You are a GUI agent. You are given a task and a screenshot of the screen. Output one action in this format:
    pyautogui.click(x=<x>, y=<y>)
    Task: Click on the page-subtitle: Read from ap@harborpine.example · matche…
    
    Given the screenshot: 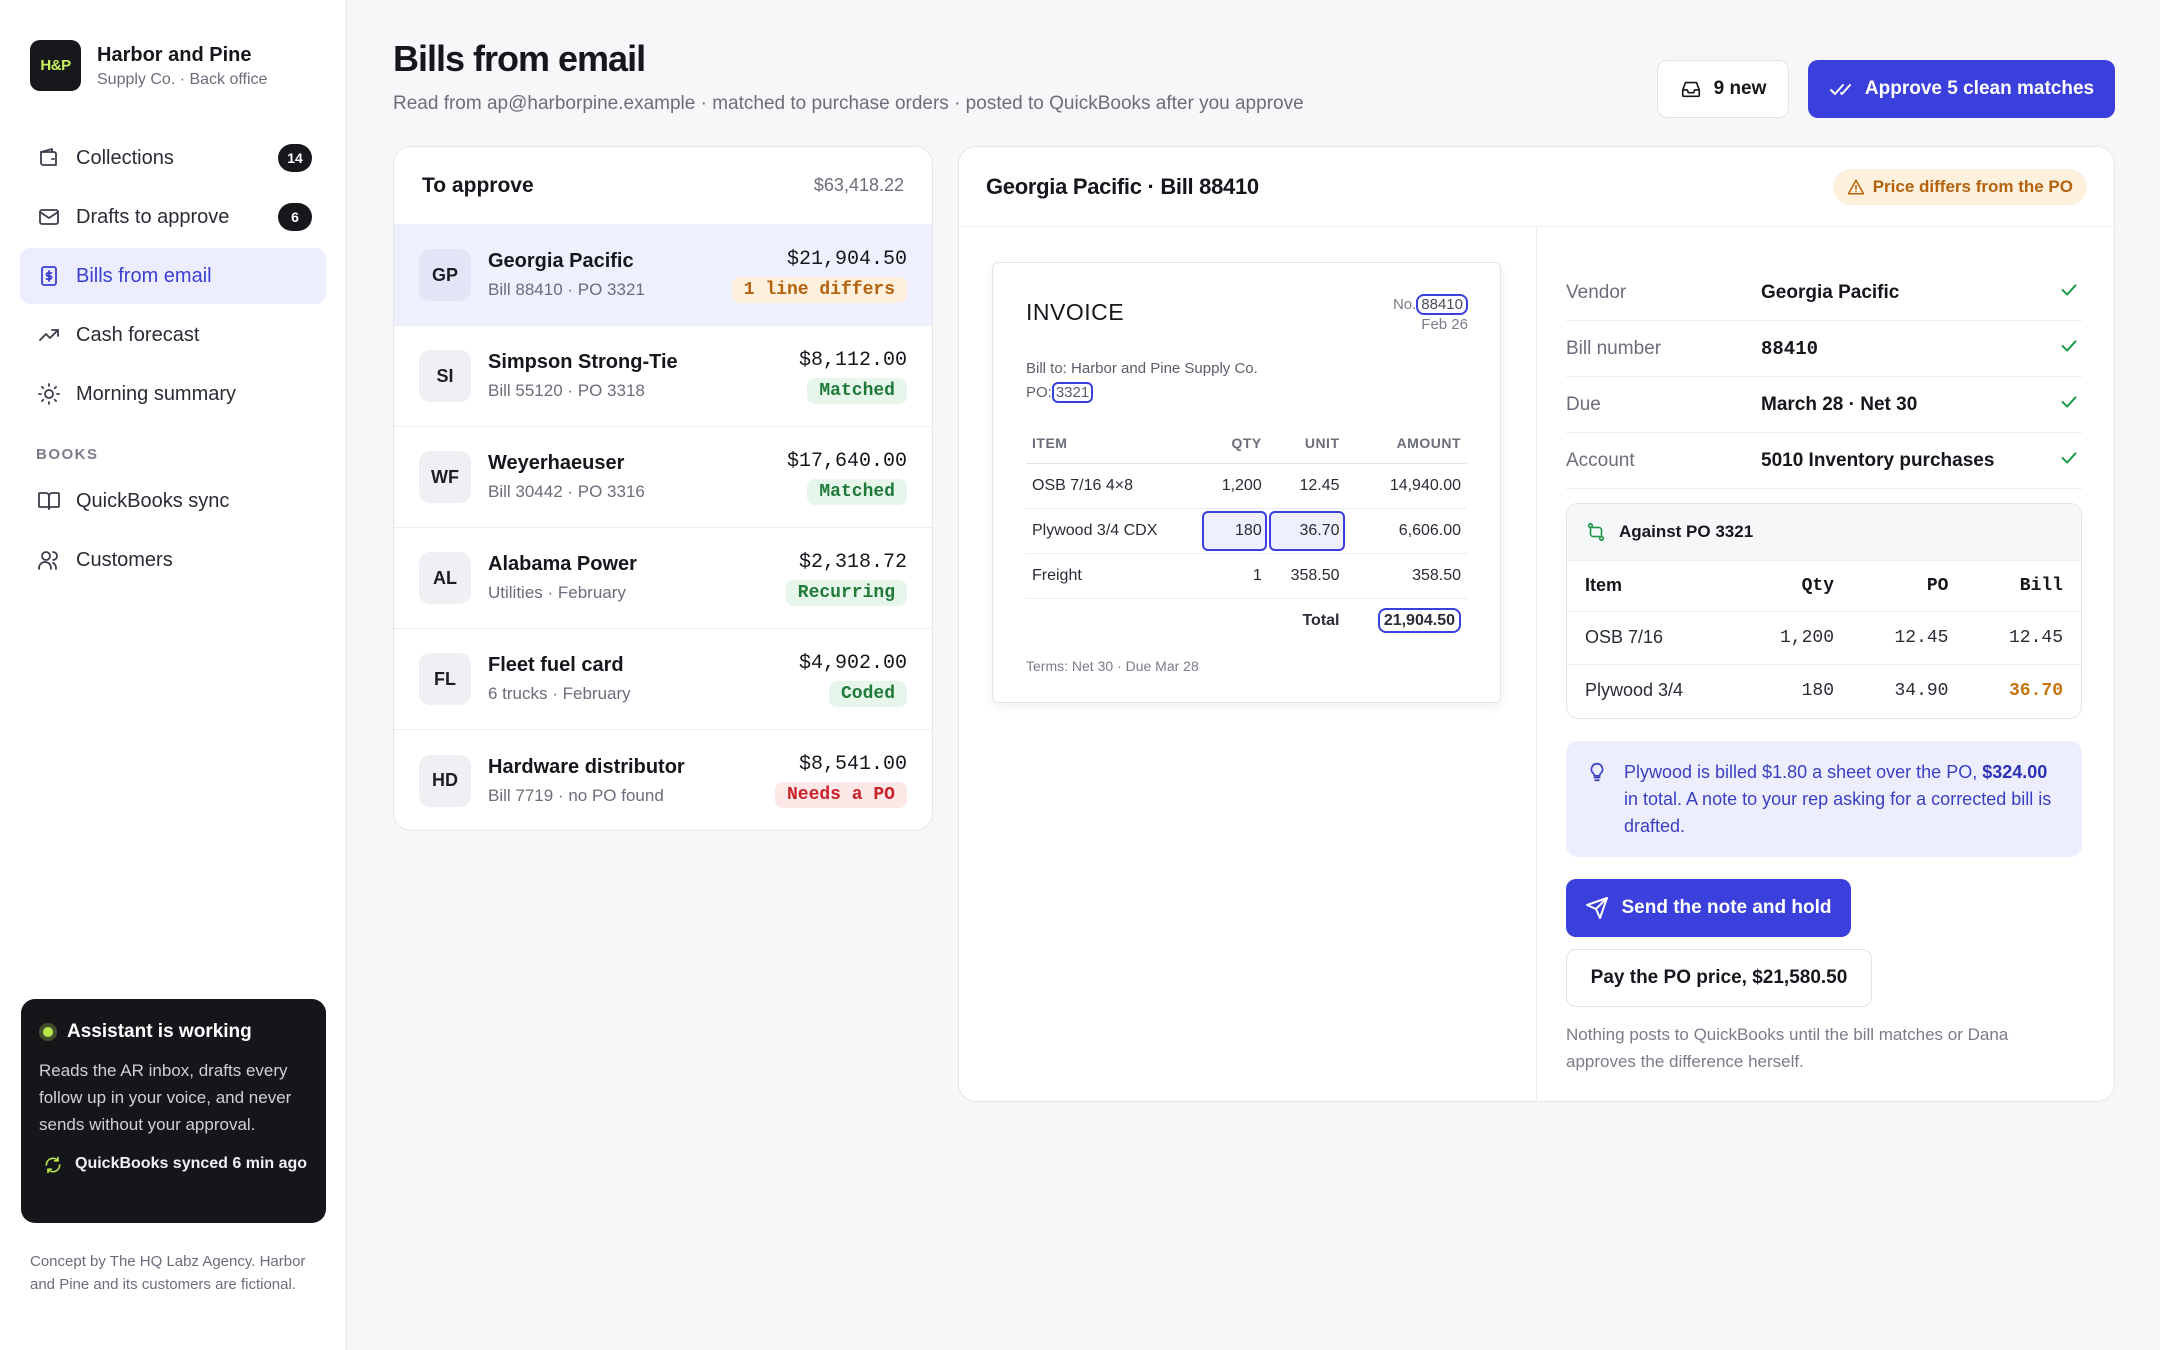 What is the action you would take?
    pyautogui.click(x=848, y=103)
    